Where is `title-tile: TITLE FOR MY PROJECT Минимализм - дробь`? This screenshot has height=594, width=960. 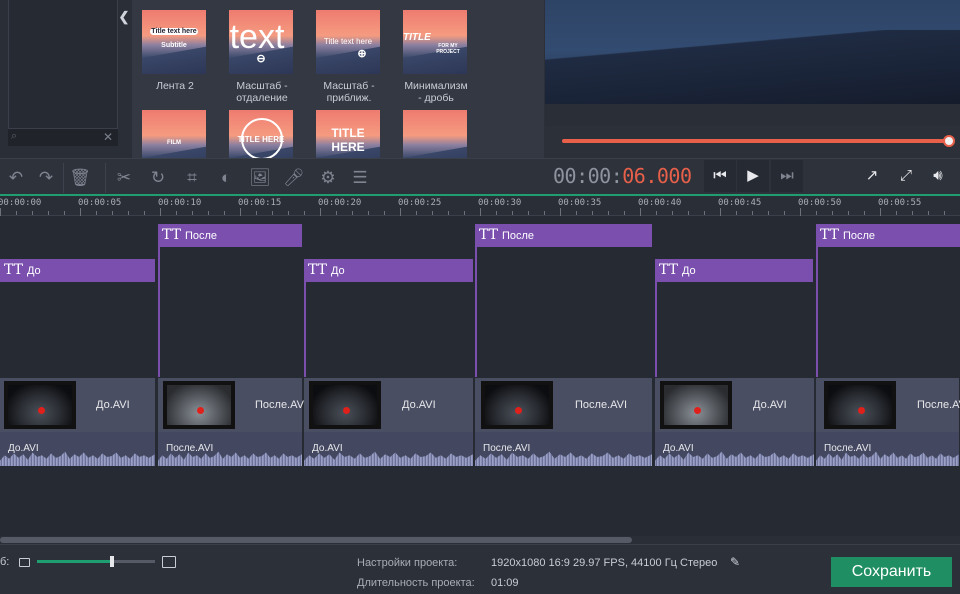 title-tile: TITLE FOR MY PROJECT Минимализм - дробь is located at coordinates (436, 57).